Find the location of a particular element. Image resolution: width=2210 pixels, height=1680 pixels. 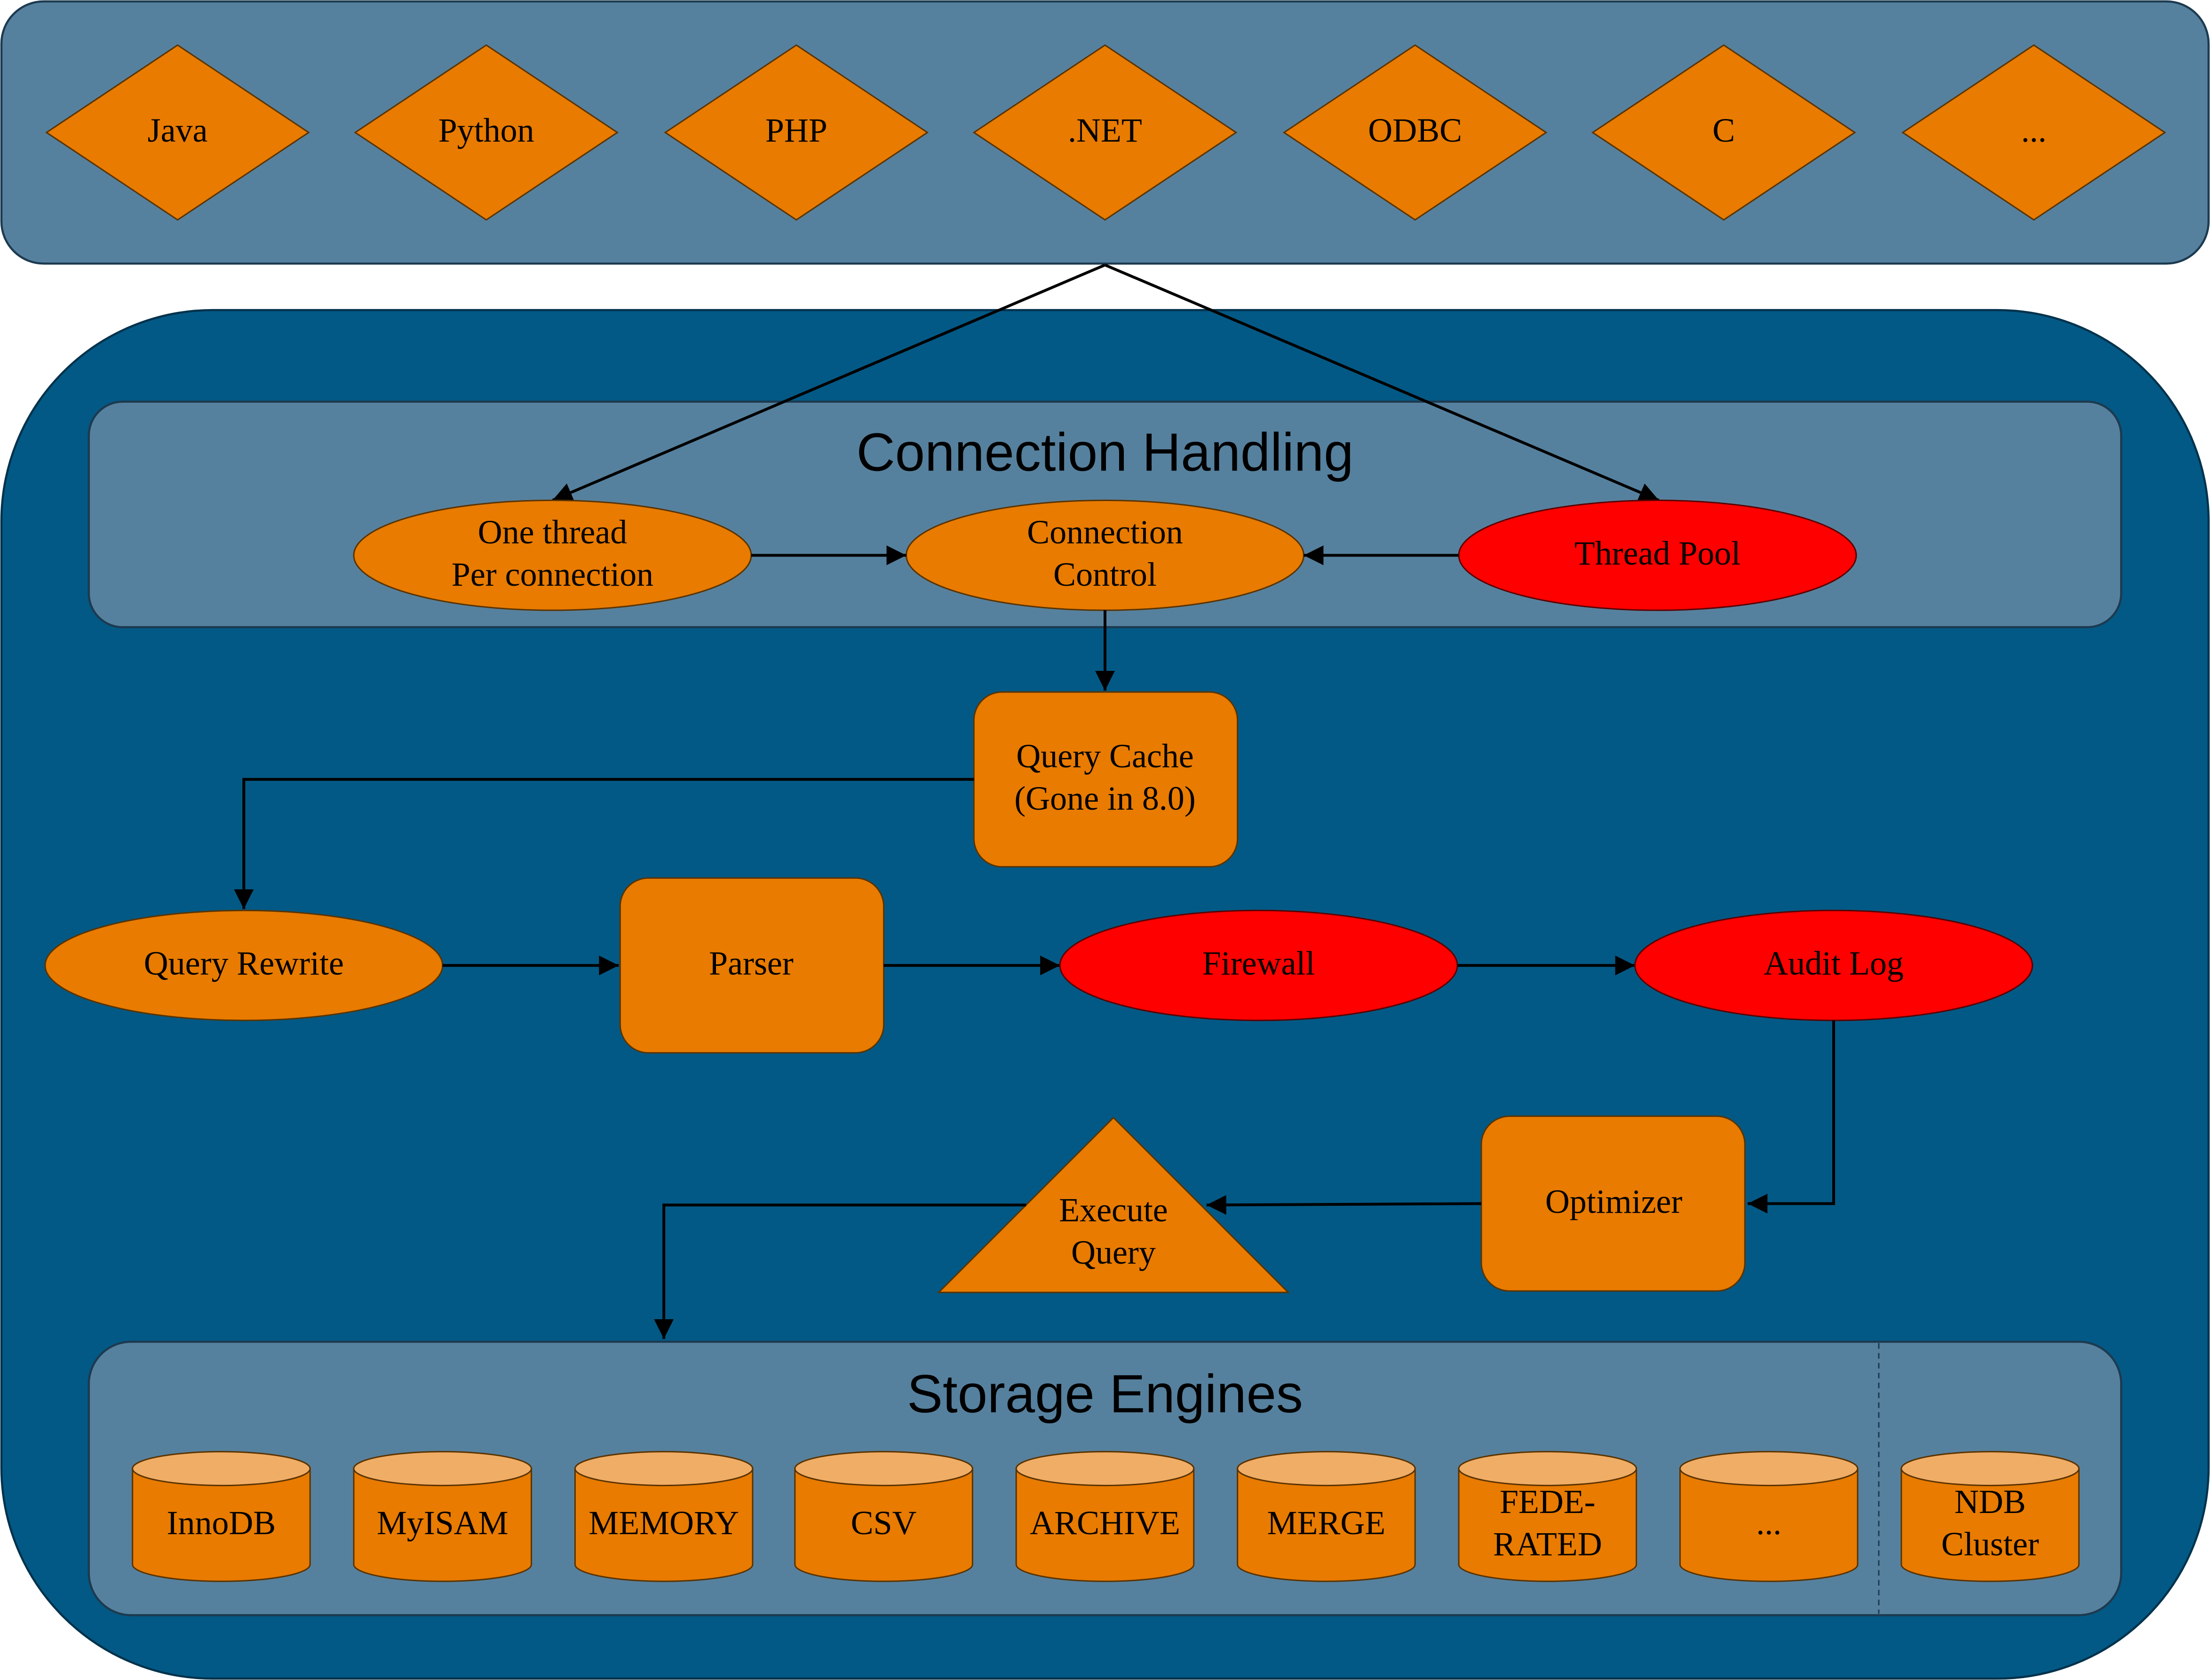

query-cache-line1: Query Cache is located at coordinates (1104, 756).